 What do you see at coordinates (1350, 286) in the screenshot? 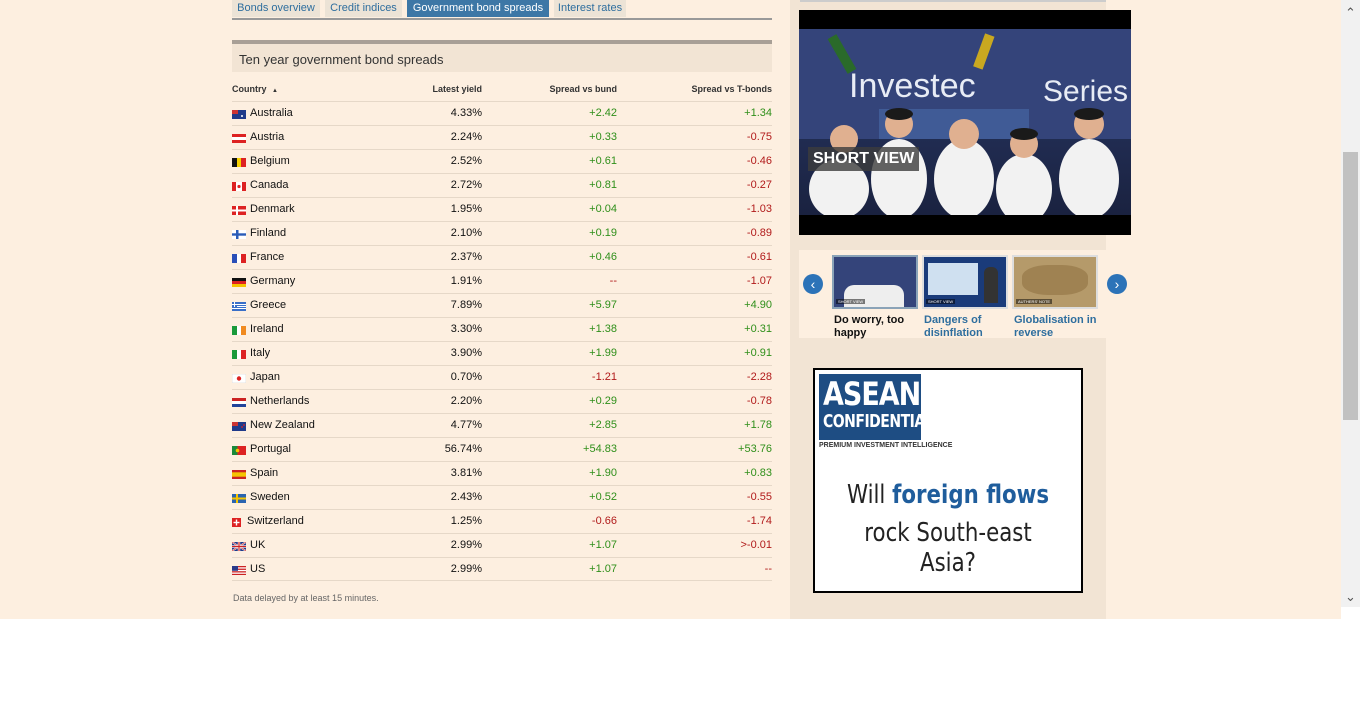
I see `scrollbar-thumb` at bounding box center [1350, 286].